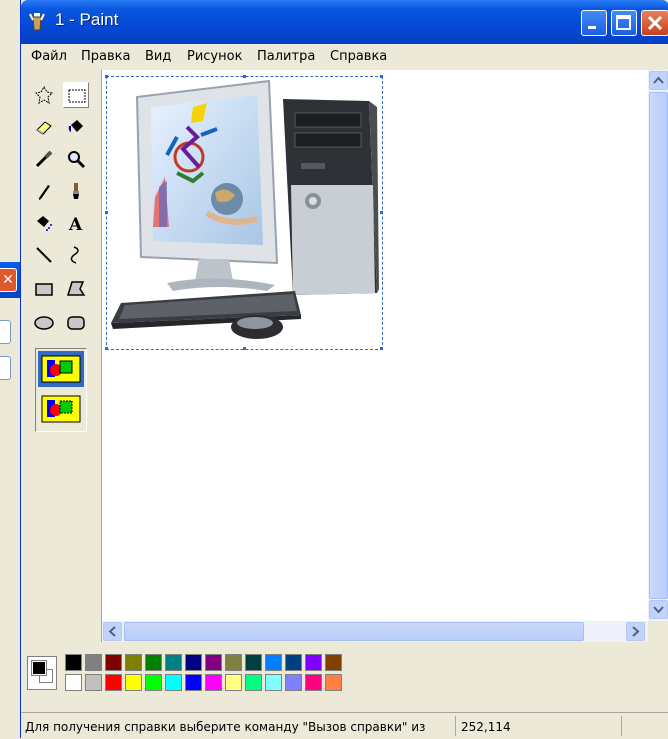 The height and width of the screenshot is (739, 668). Describe the element at coordinates (76, 289) in the screenshot. I see `polygon-icon` at that location.